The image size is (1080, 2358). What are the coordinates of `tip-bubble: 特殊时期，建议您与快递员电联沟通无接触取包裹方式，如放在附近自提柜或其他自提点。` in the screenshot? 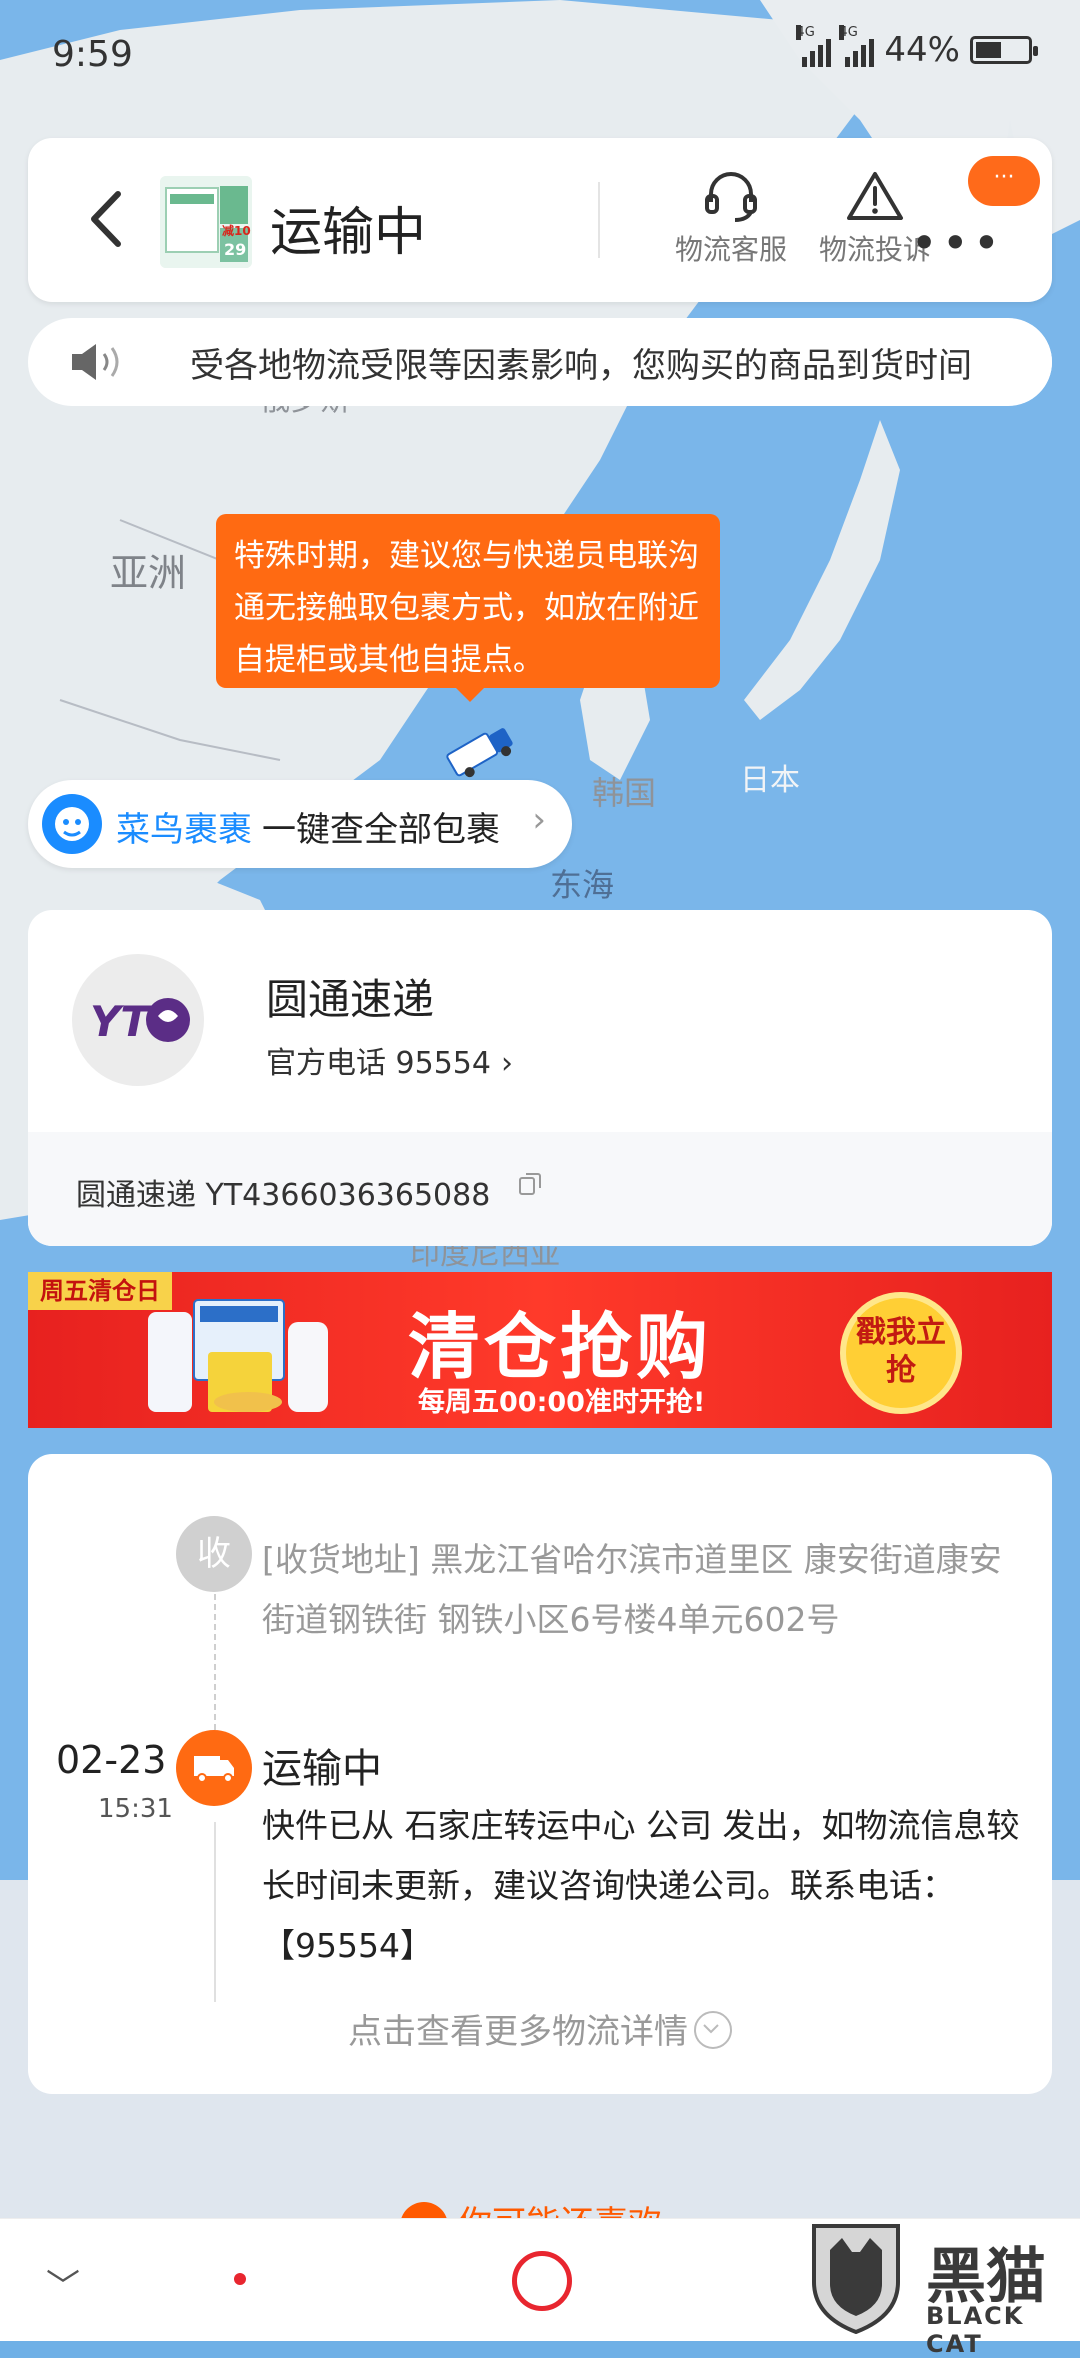 It's located at (468, 608).